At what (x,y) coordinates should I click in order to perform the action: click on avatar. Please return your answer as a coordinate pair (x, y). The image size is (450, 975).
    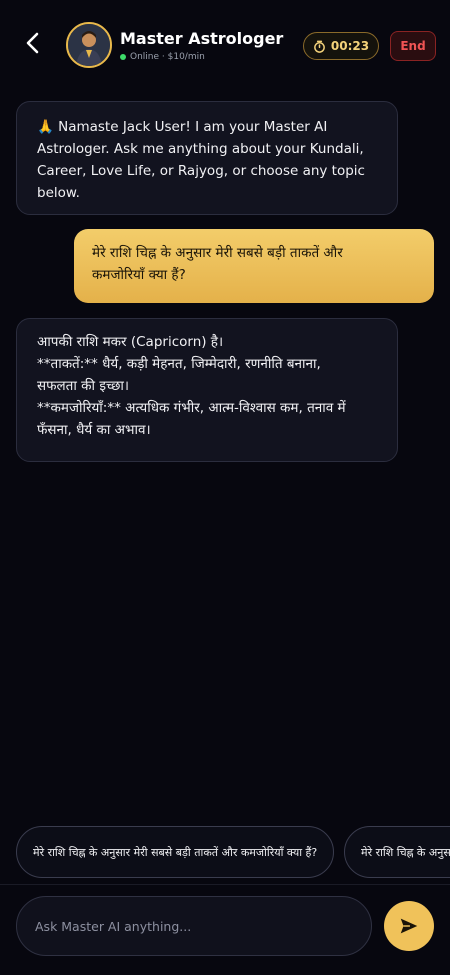
    Looking at the image, I should click on (89, 45).